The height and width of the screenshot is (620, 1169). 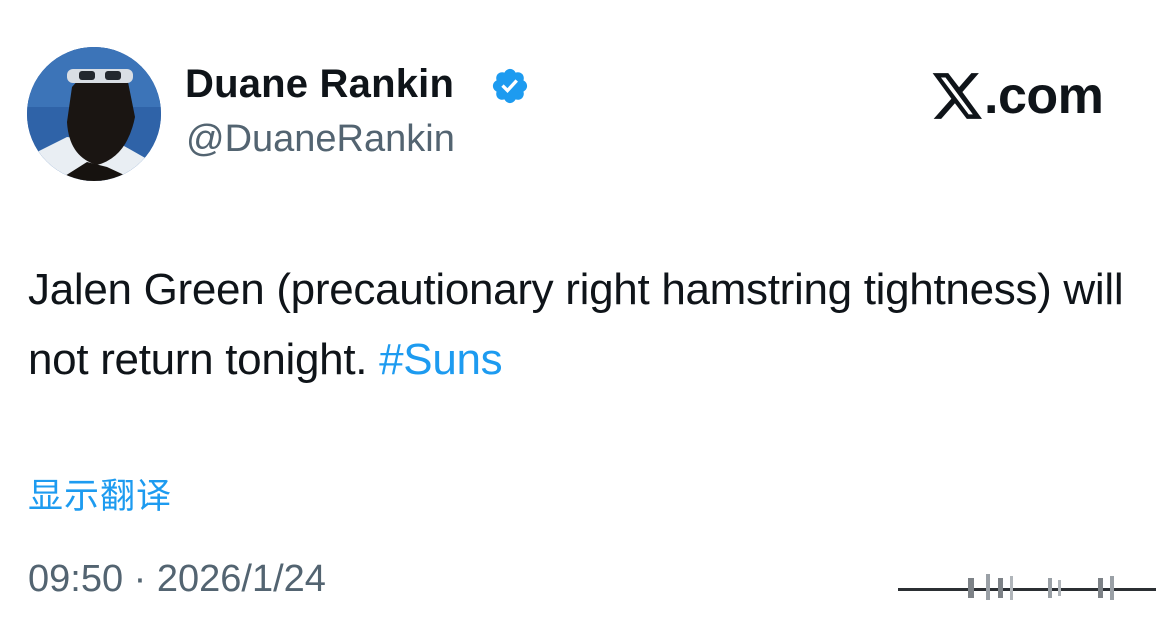 What do you see at coordinates (177, 579) in the screenshot?
I see `tweet-timestamp: 09:50 · 2026/1/24` at bounding box center [177, 579].